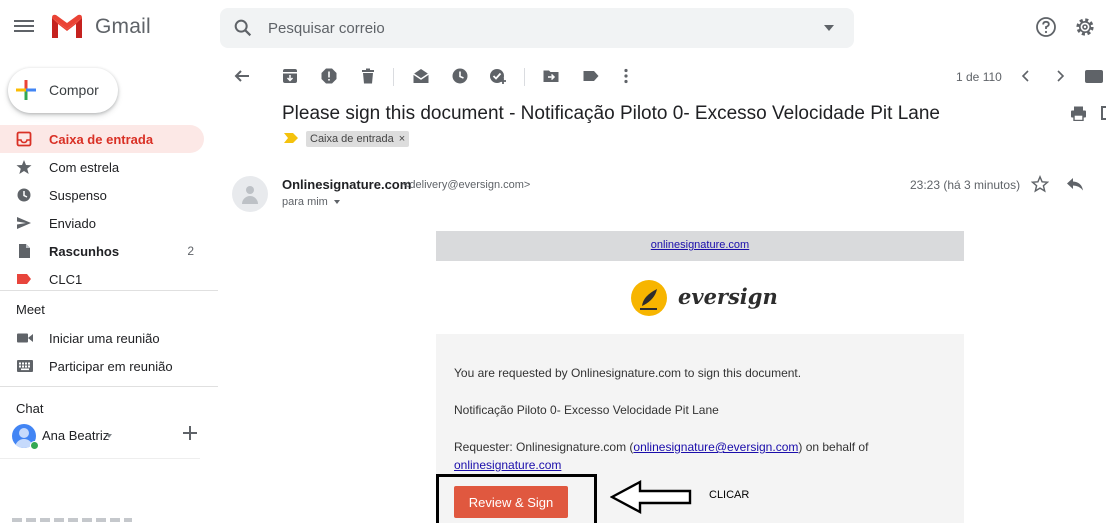 The width and height of the screenshot is (1106, 523). I want to click on sidebar-item-clc1: CLC1, so click(102, 279).